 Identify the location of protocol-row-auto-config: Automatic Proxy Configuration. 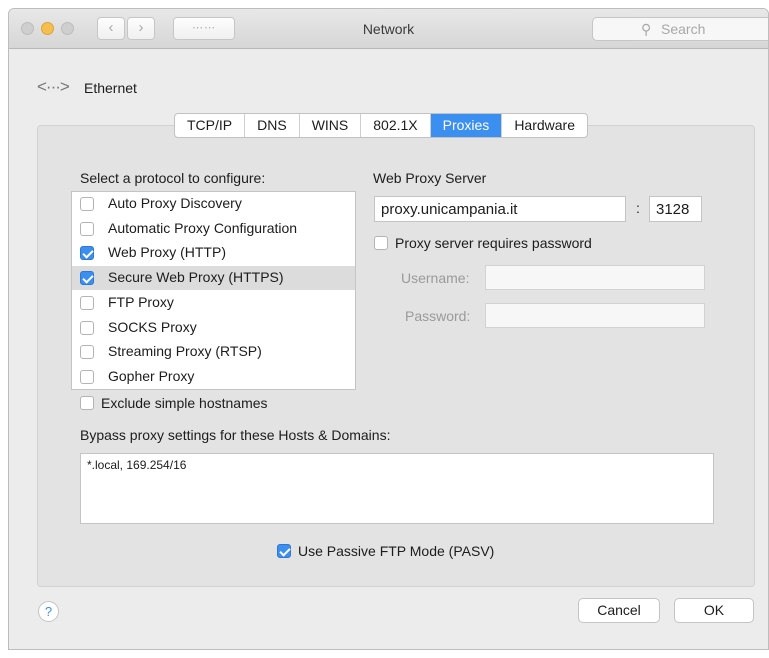
(213, 229).